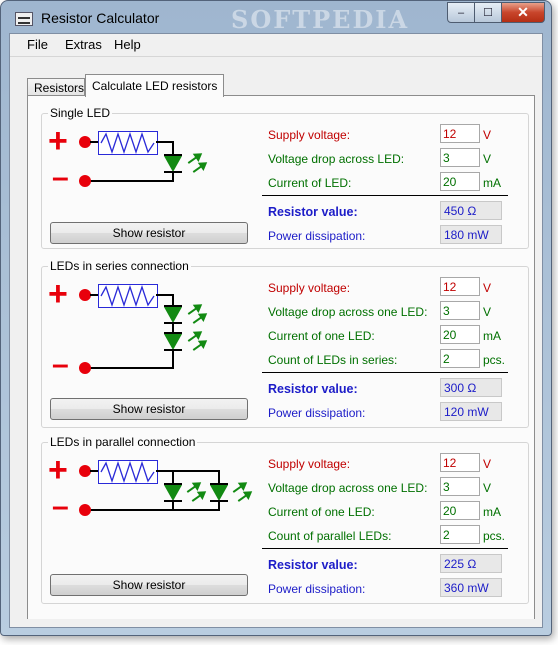 This screenshot has width=558, height=645. Describe the element at coordinates (330, 536) in the screenshot. I see `label-led-count: Count of parallel LEDs:` at that location.